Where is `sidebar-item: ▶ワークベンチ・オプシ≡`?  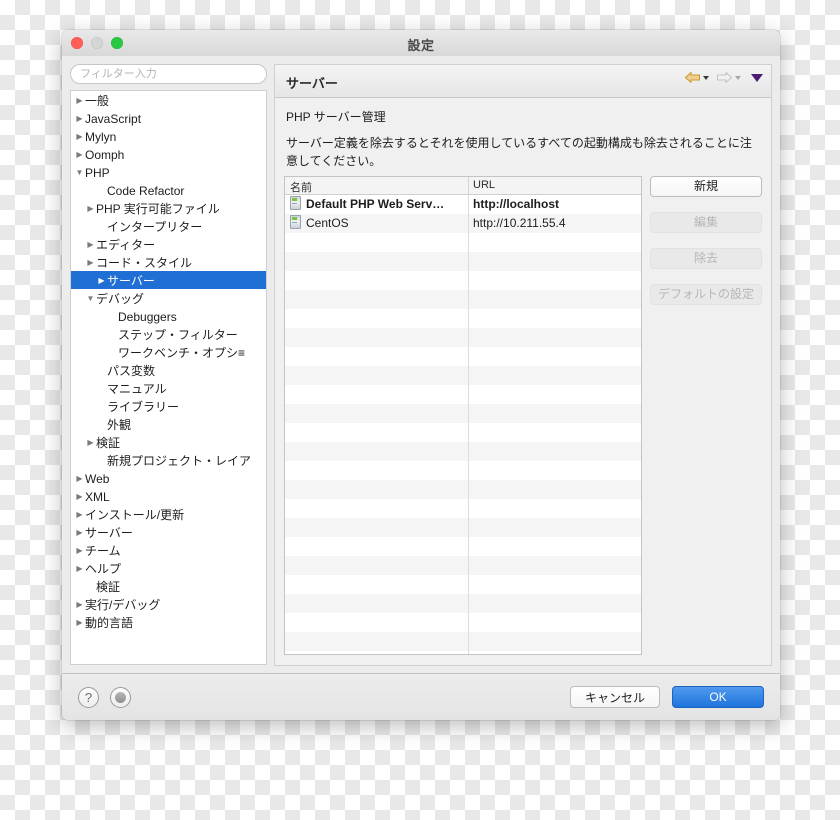
sidebar-item: ▶ワークベンチ・オプシ≡ is located at coordinates (168, 352).